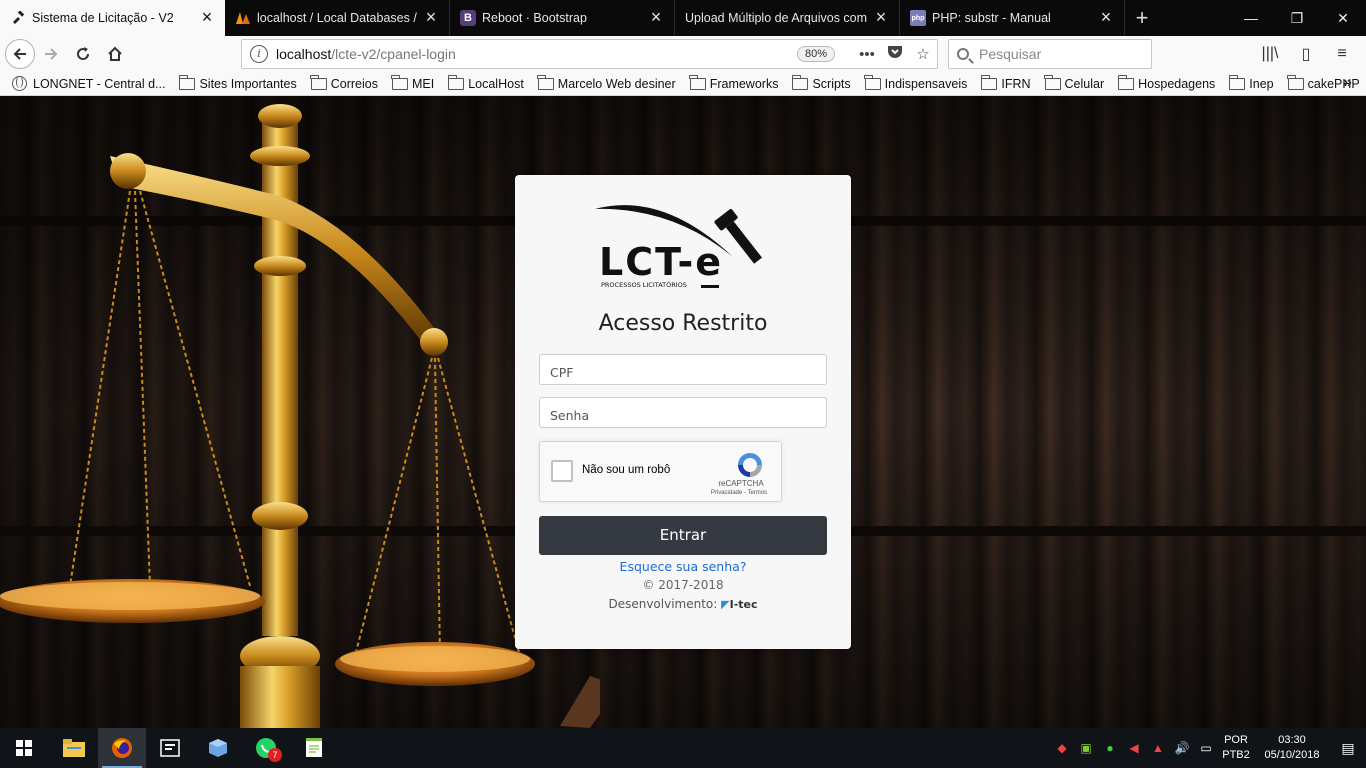 The width and height of the screenshot is (1366, 768). Describe the element at coordinates (237, 82) in the screenshot. I see `bookmark-sites-importantes: Sites Importantes` at that location.